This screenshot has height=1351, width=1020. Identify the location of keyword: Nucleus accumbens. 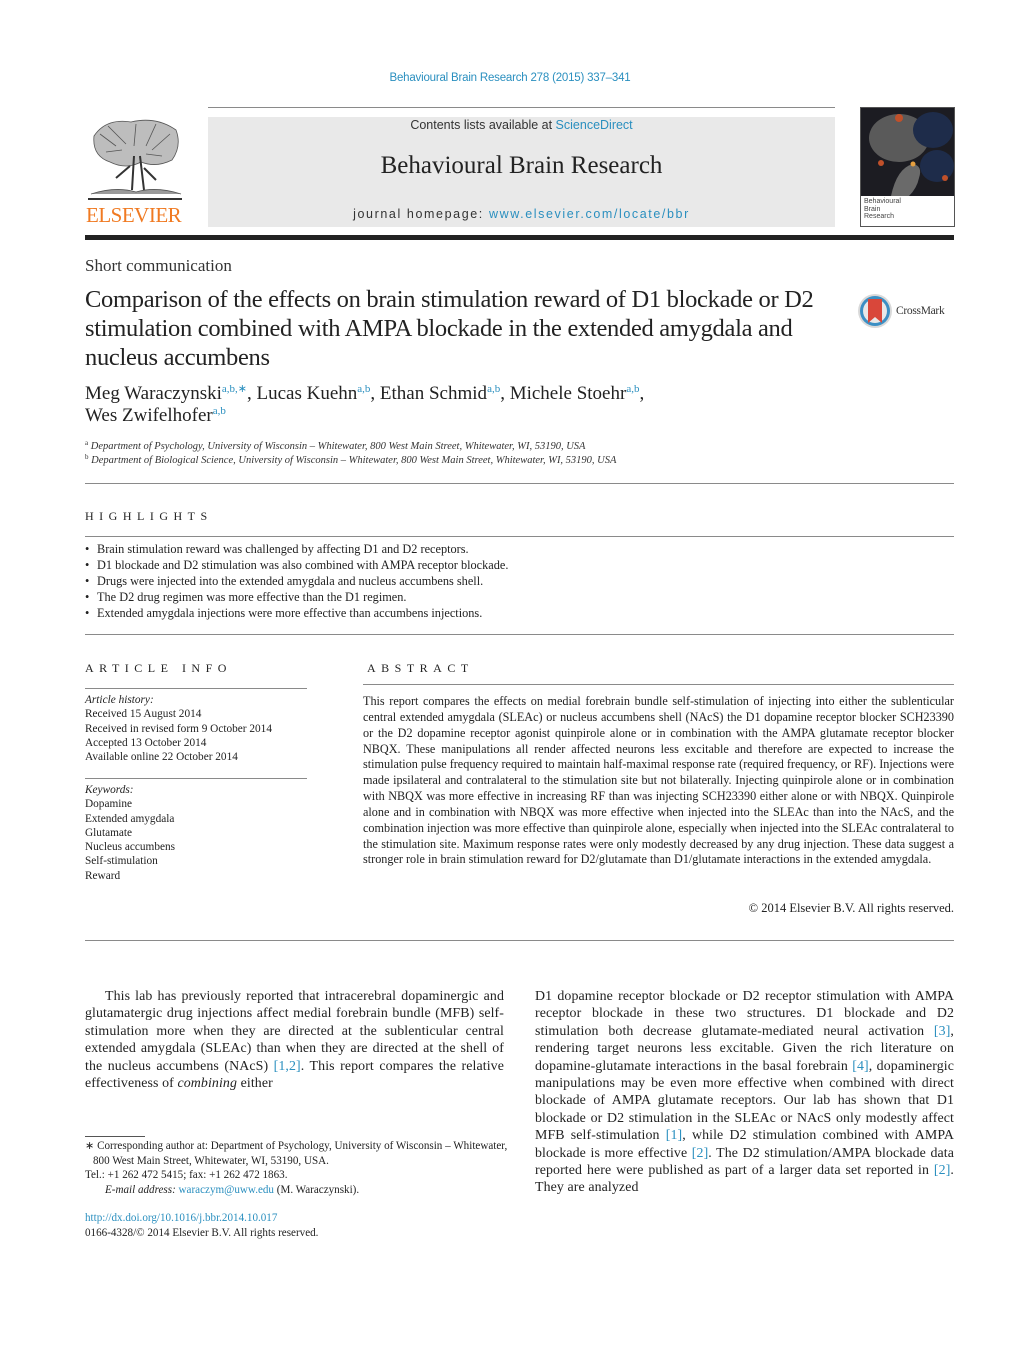
(130, 847).